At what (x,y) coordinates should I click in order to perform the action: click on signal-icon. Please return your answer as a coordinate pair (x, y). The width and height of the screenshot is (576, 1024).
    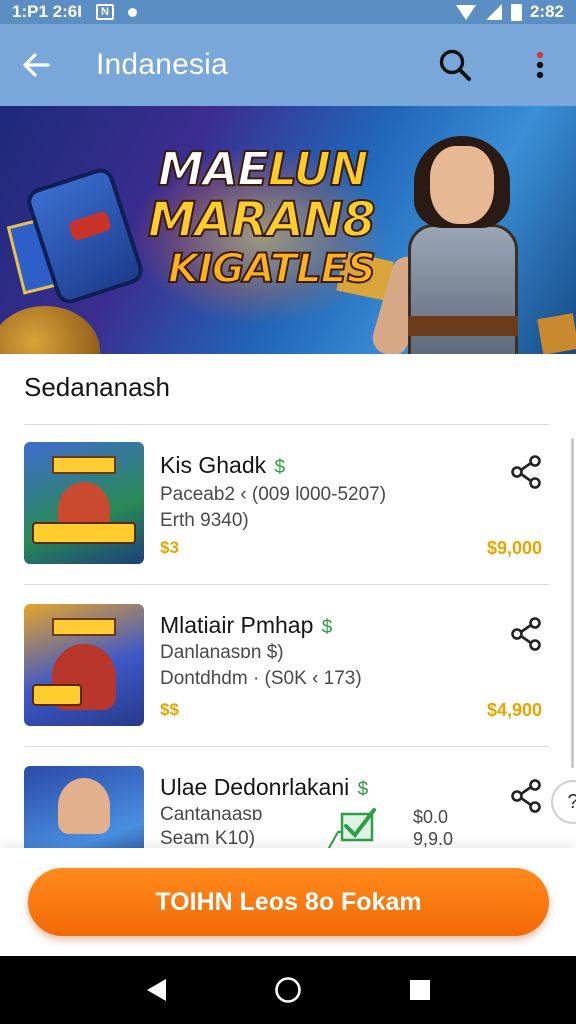
    Looking at the image, I should click on (493, 12).